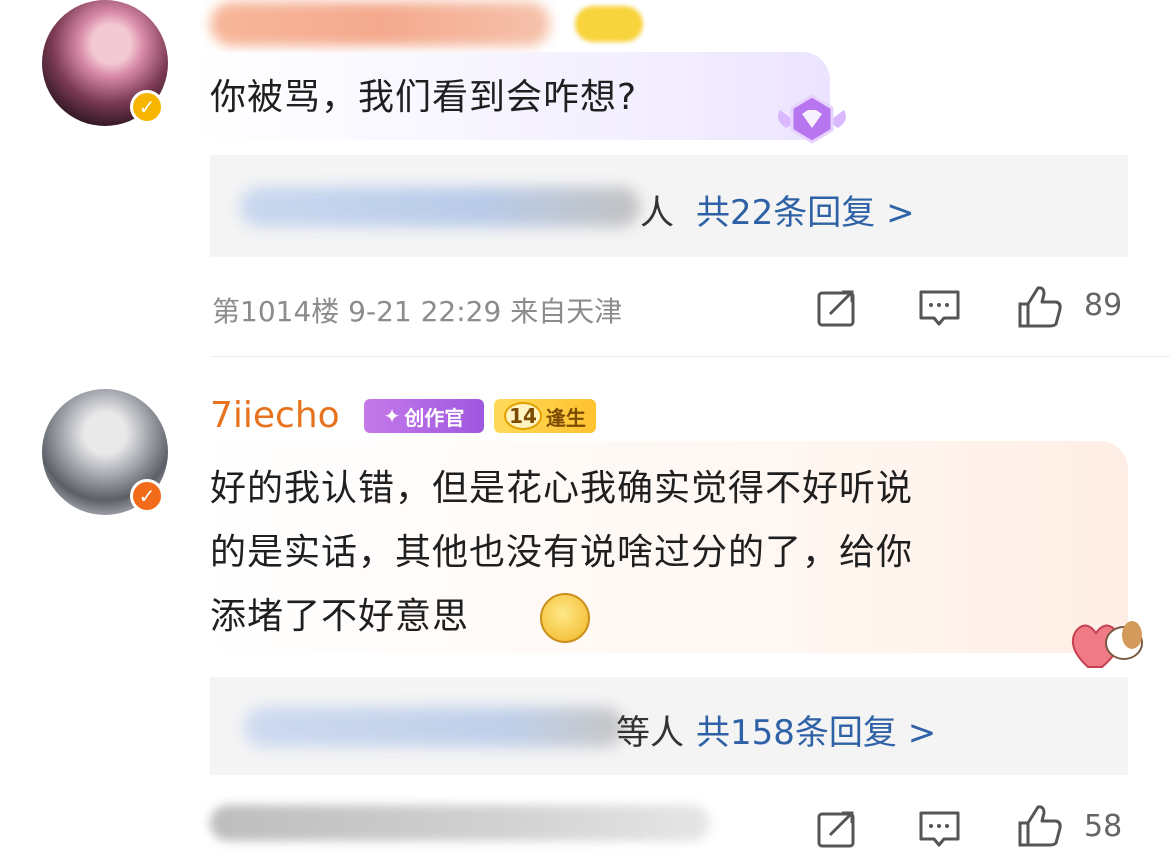 This screenshot has height=853, width=1170. Describe the element at coordinates (650, 733) in the screenshot. I see `reply-authors-suffix: 等人` at that location.